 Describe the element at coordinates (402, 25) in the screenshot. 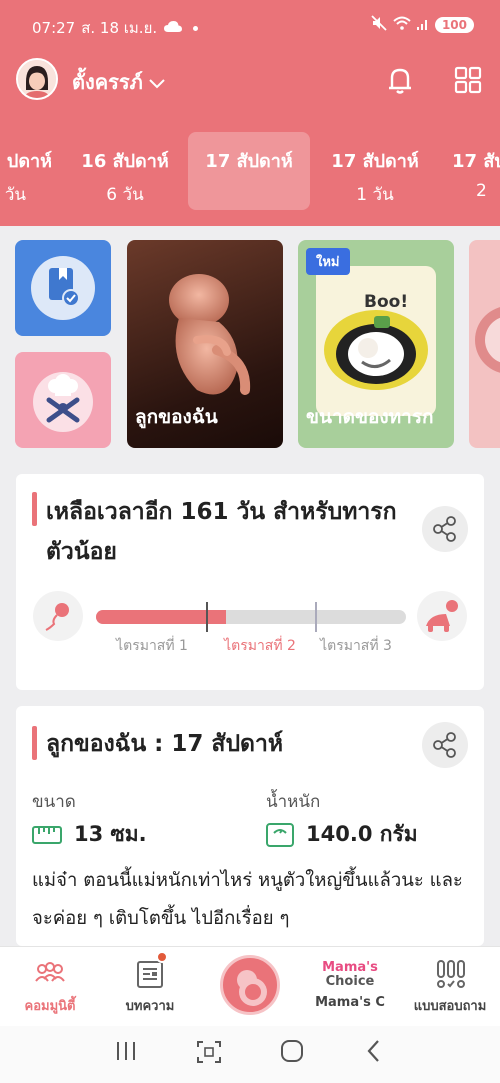

I see `wifi-icon` at that location.